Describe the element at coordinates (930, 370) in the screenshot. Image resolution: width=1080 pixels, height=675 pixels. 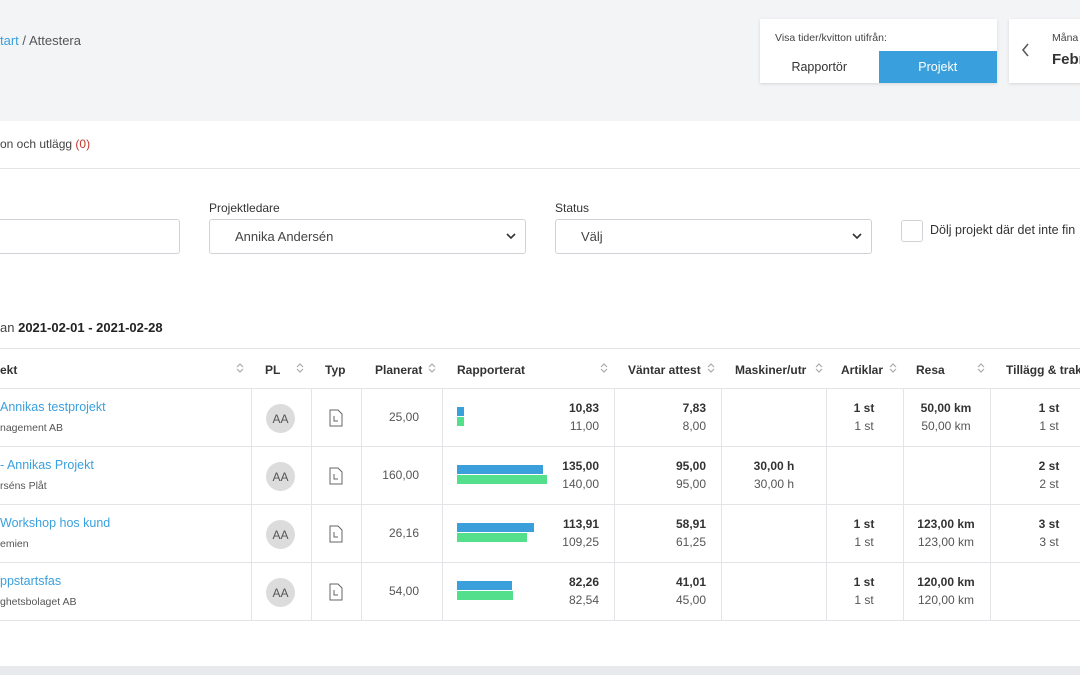
I see `col-resa: Resa` at that location.